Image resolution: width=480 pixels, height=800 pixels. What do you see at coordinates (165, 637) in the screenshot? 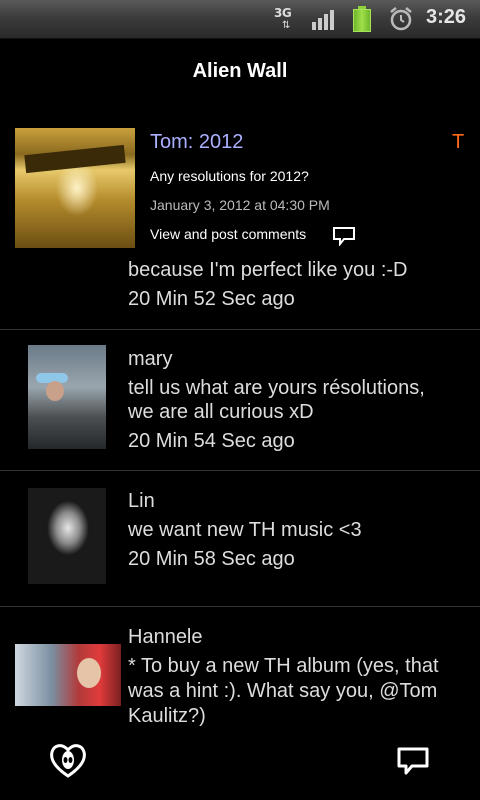
I see `comment-user: Hannele` at bounding box center [165, 637].